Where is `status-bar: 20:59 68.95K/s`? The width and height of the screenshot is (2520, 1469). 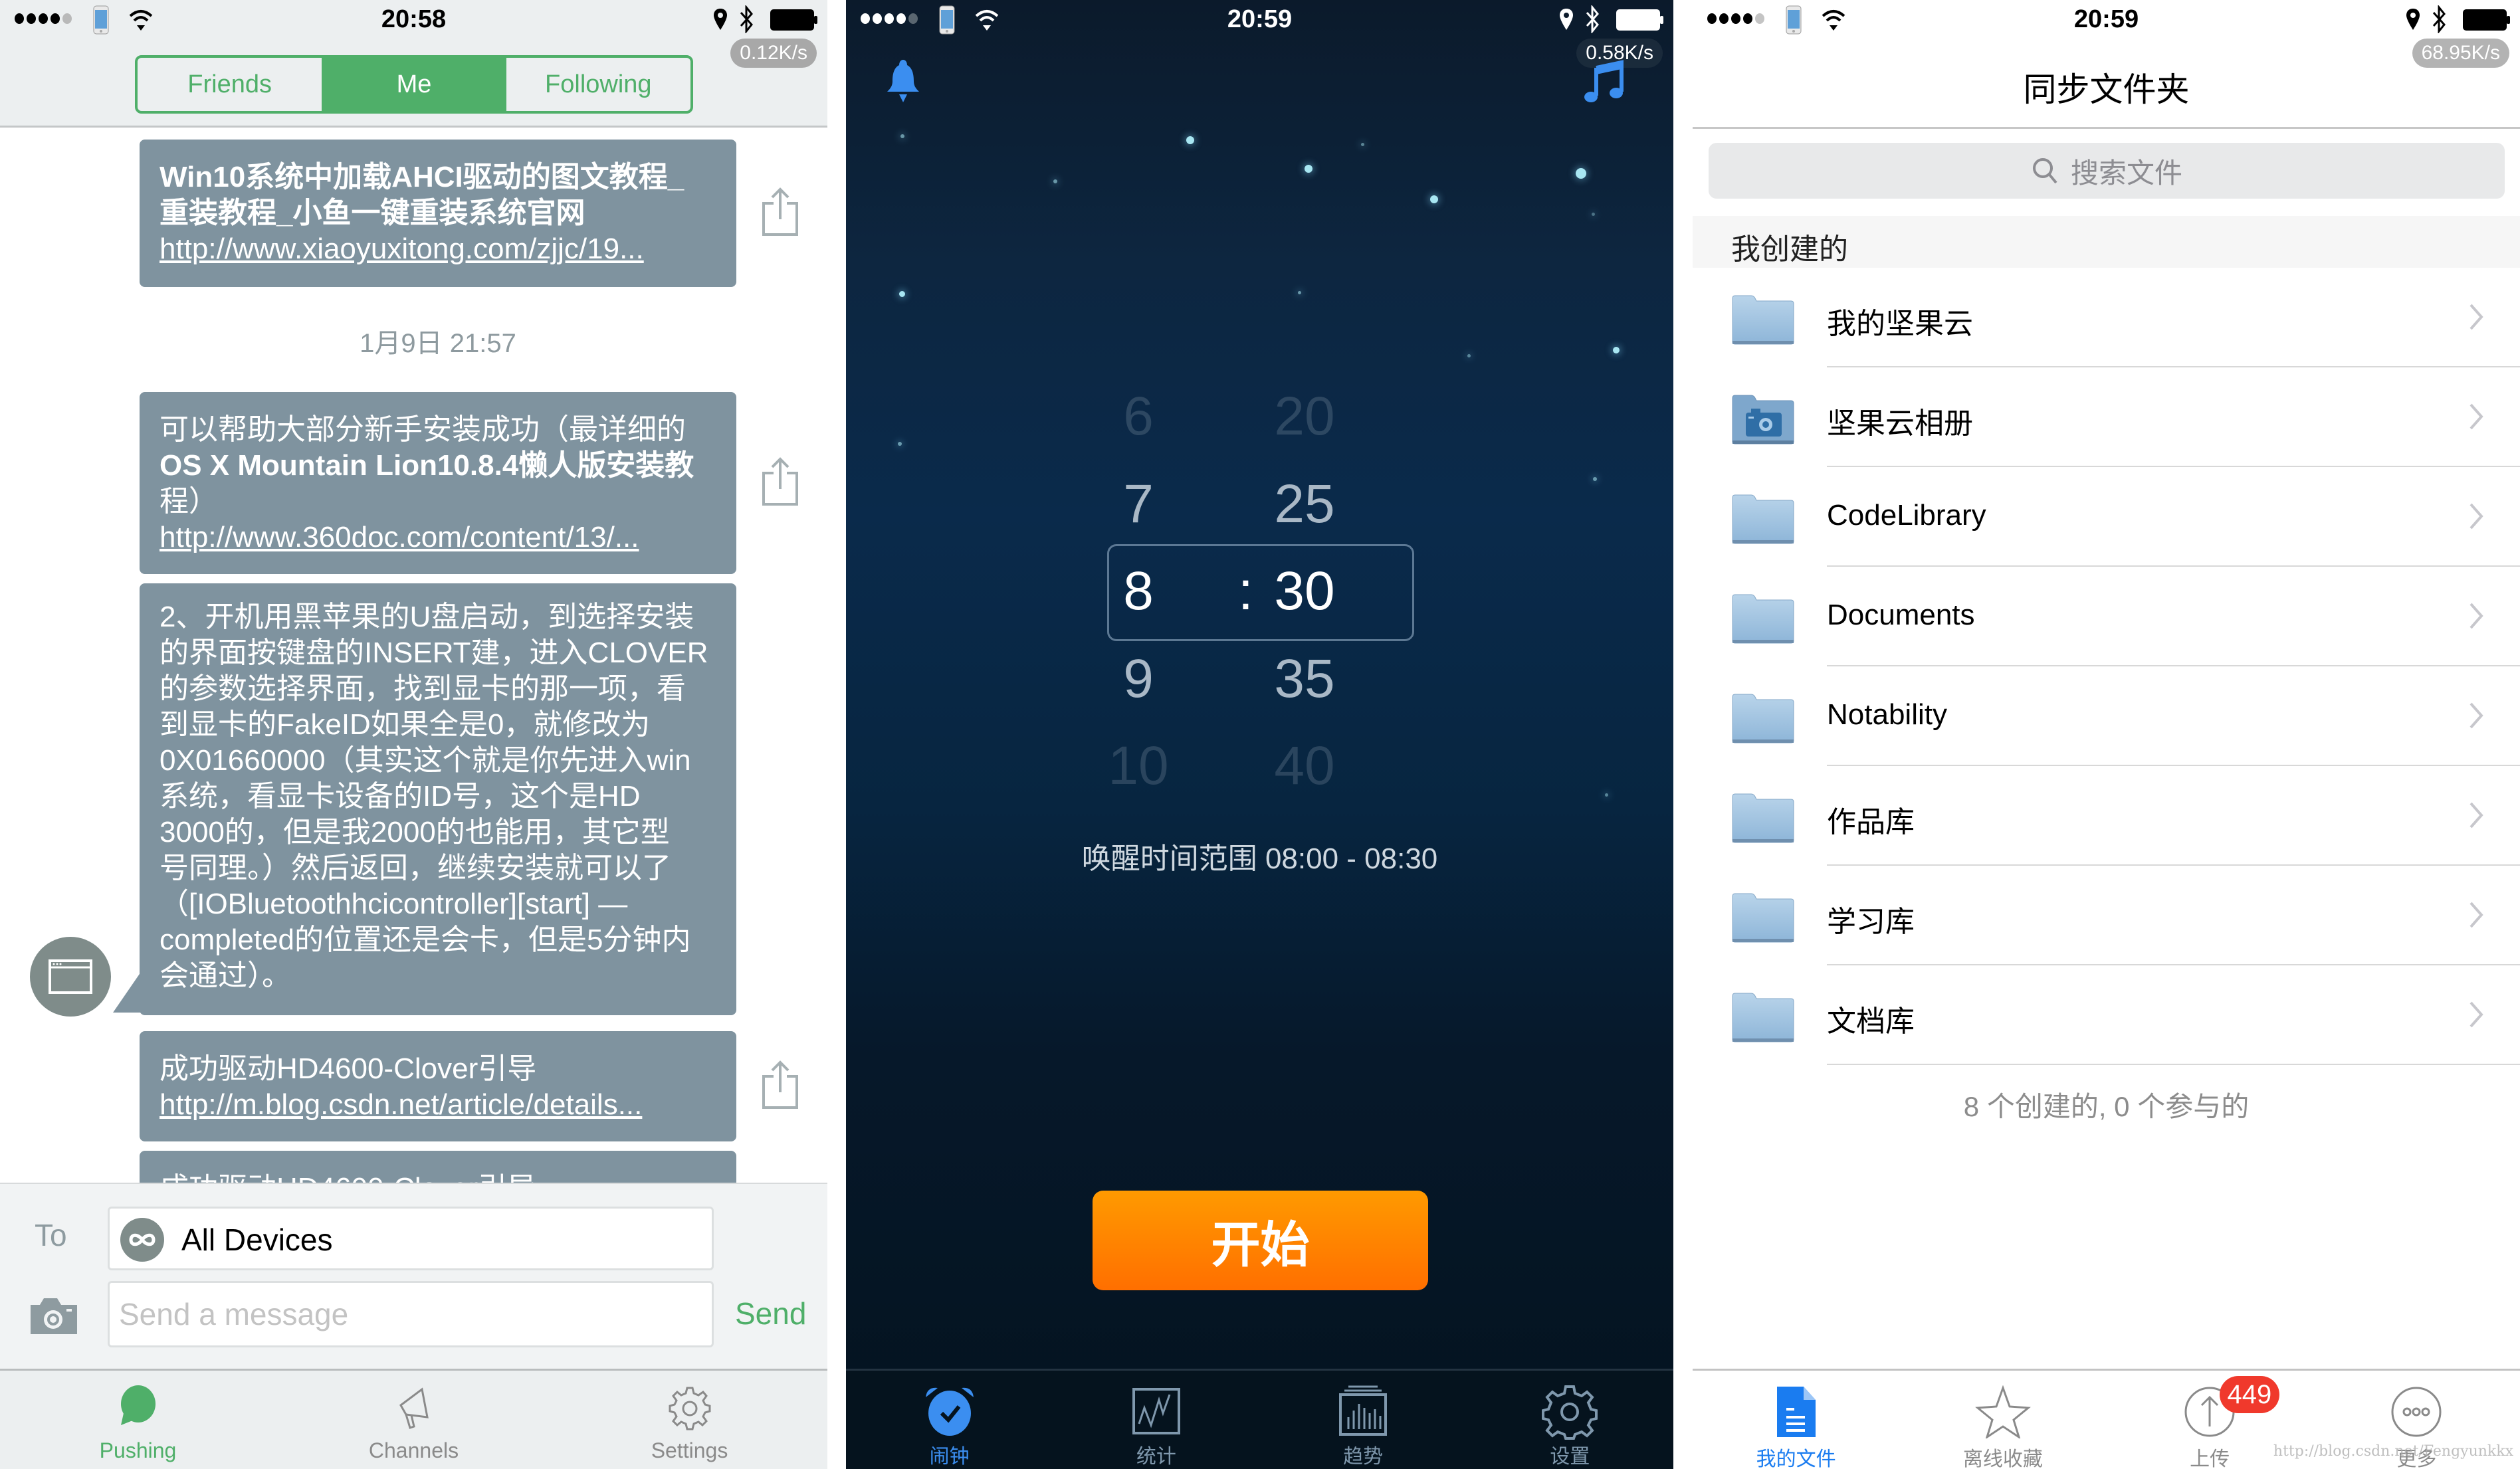 status-bar: 20:59 68.95K/s is located at coordinates (2106, 34).